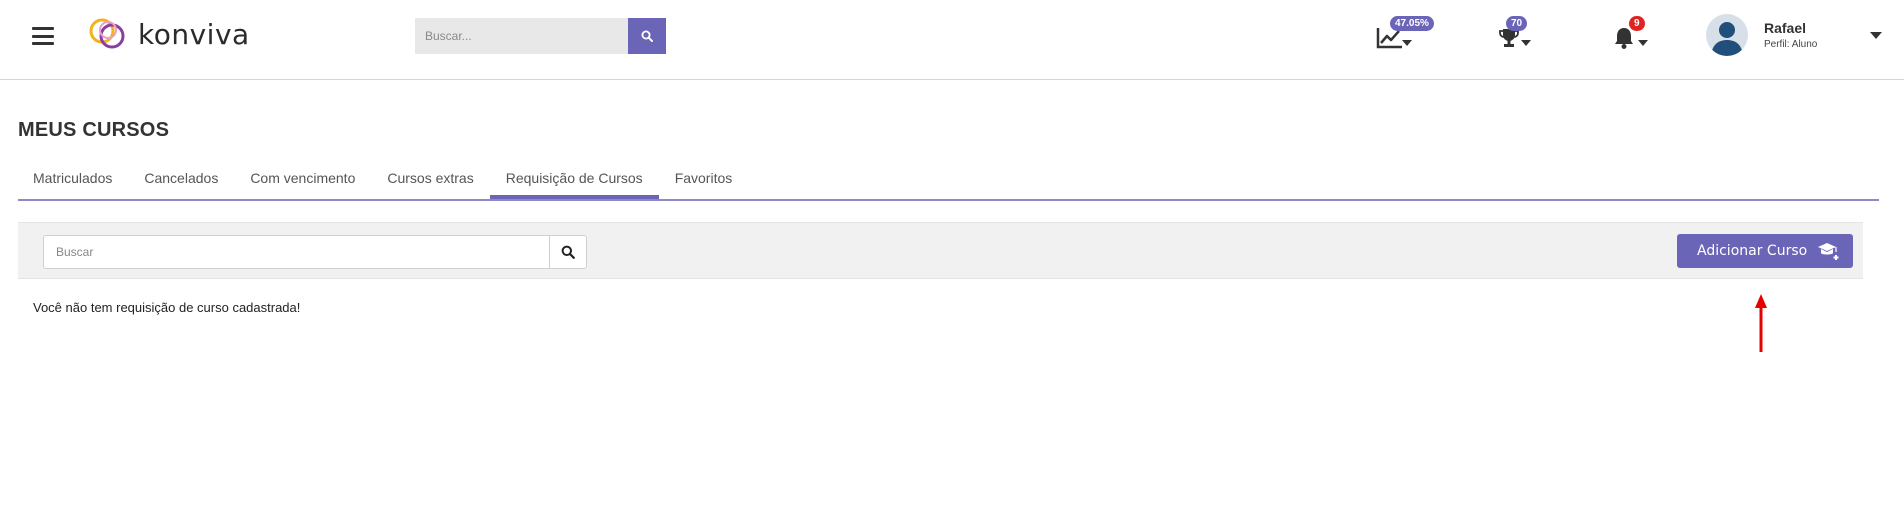 The width and height of the screenshot is (1904, 515). I want to click on tab-favoritos: Favoritos, so click(704, 181).